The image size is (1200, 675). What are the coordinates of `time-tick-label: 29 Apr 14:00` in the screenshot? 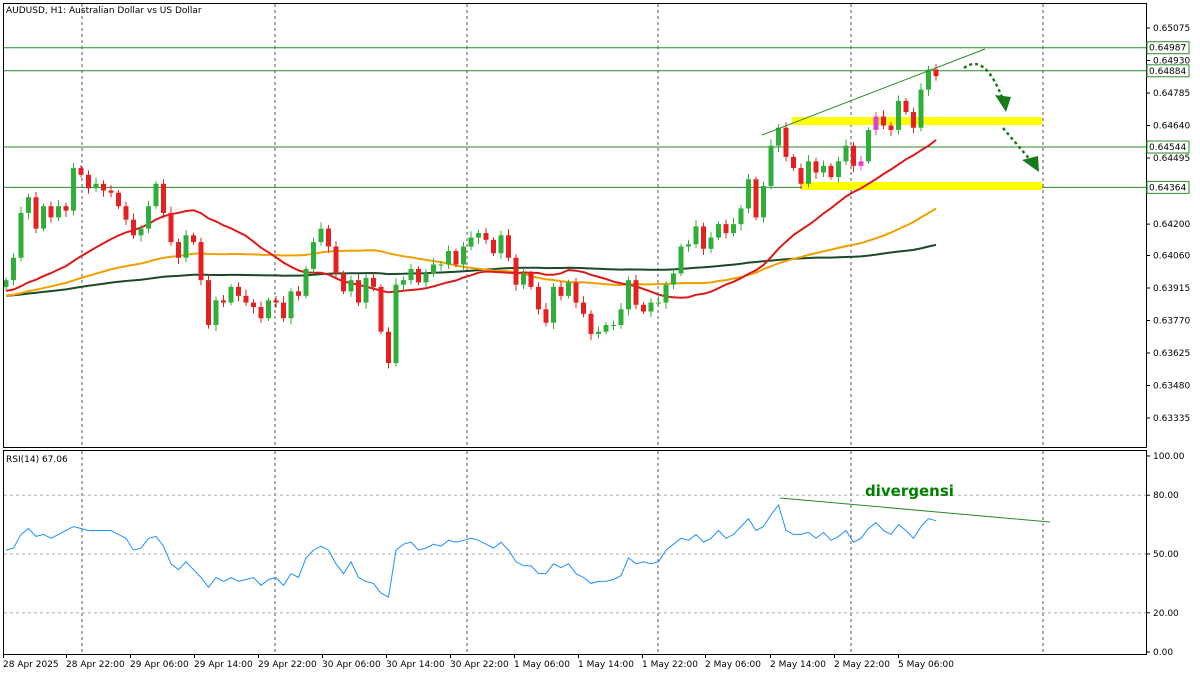 It's located at (223, 665).